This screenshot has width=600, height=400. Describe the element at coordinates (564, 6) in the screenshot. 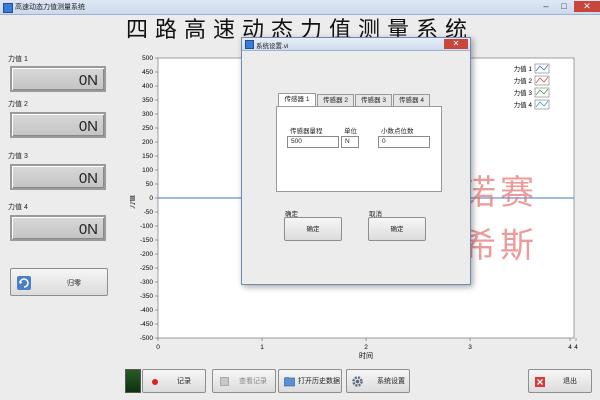

I see `maximize-button: □` at that location.